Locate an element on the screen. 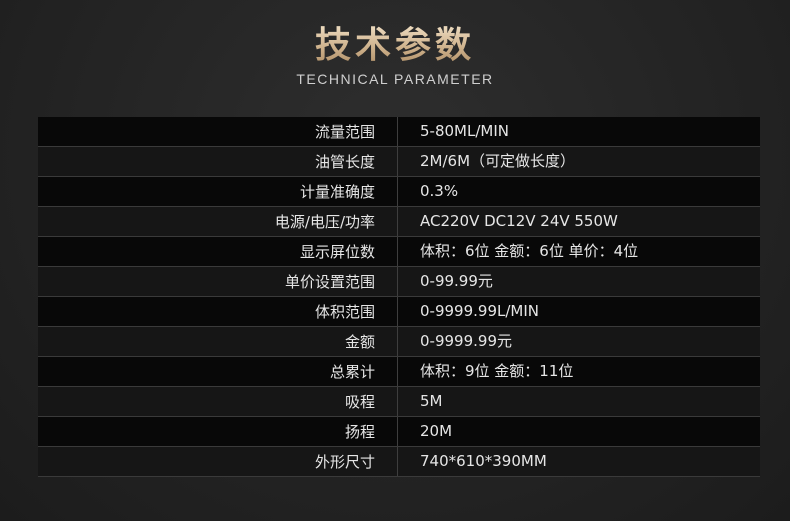  spec-label: 计量准确度 is located at coordinates (218, 191).